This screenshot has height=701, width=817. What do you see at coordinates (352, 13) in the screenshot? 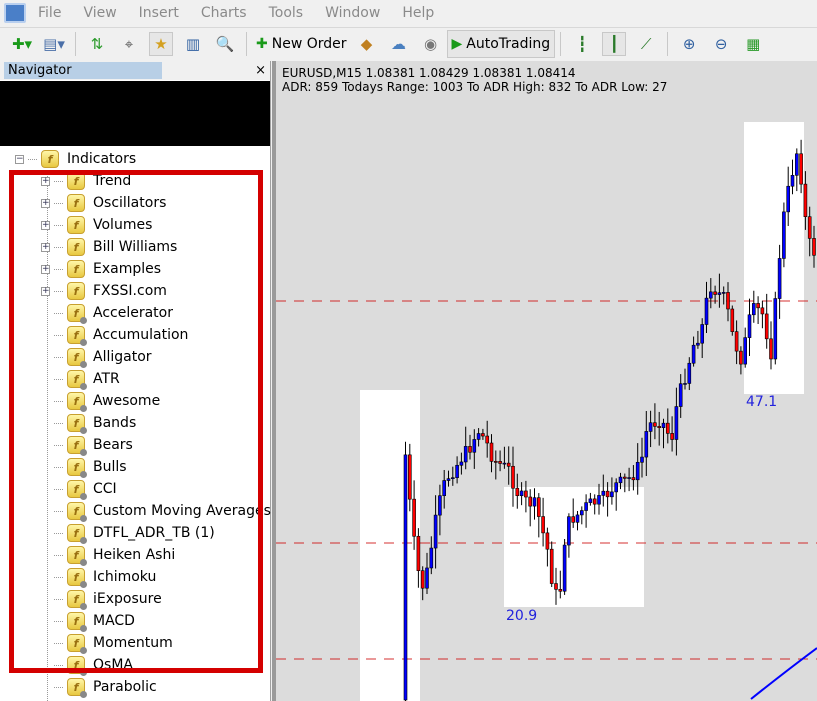
I see `menu-window: Window` at bounding box center [352, 13].